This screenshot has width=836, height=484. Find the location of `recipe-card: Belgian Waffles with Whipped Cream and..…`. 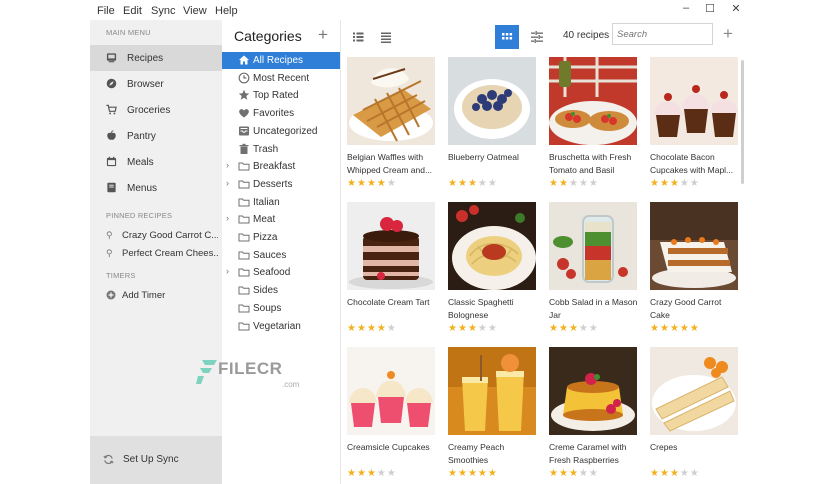

recipe-card: Belgian Waffles with Whipped Cream and..… is located at coordinates (392, 127).